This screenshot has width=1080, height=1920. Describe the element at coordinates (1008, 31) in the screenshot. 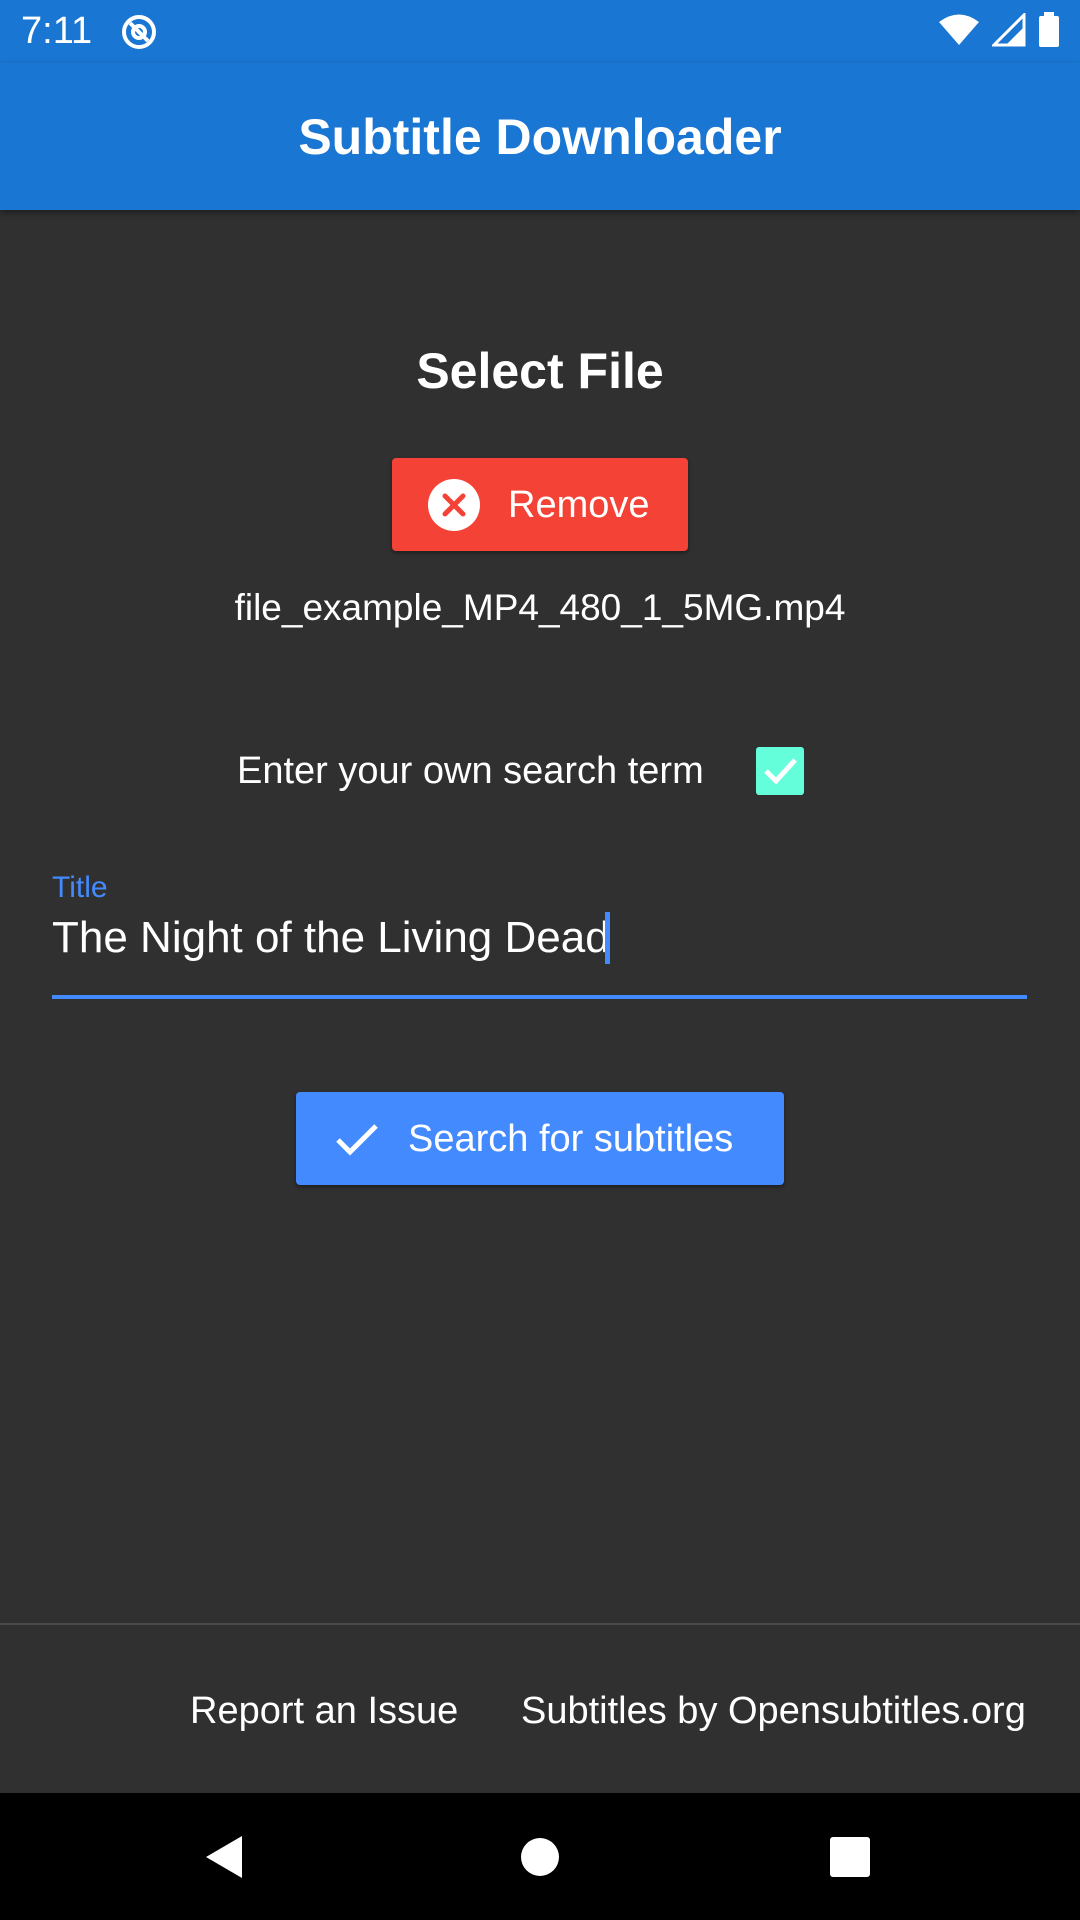

I see `cellular-signal-icon` at that location.